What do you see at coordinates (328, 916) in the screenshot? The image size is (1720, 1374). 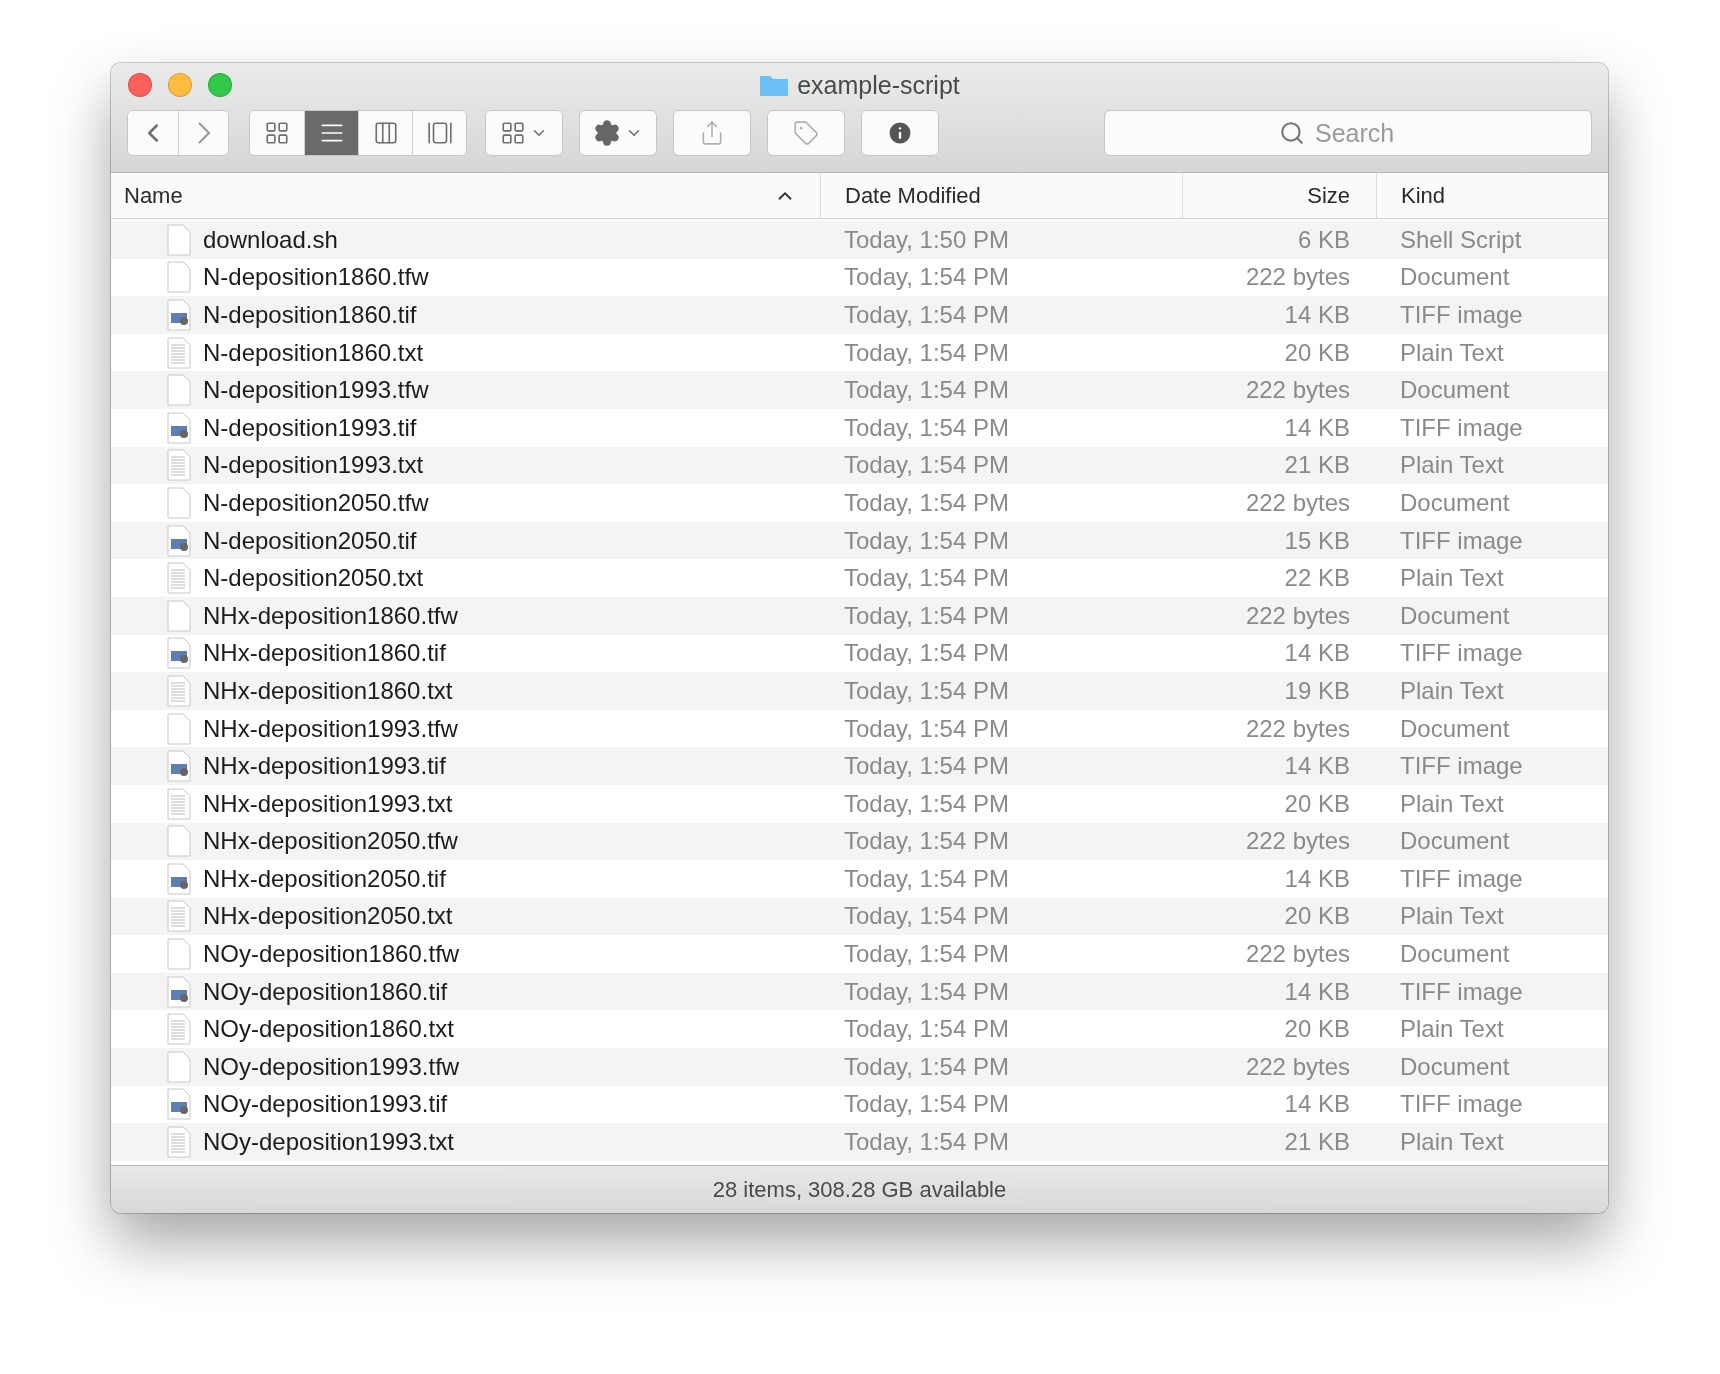 I see `file-name: NHx-deposition2050.txt` at bounding box center [328, 916].